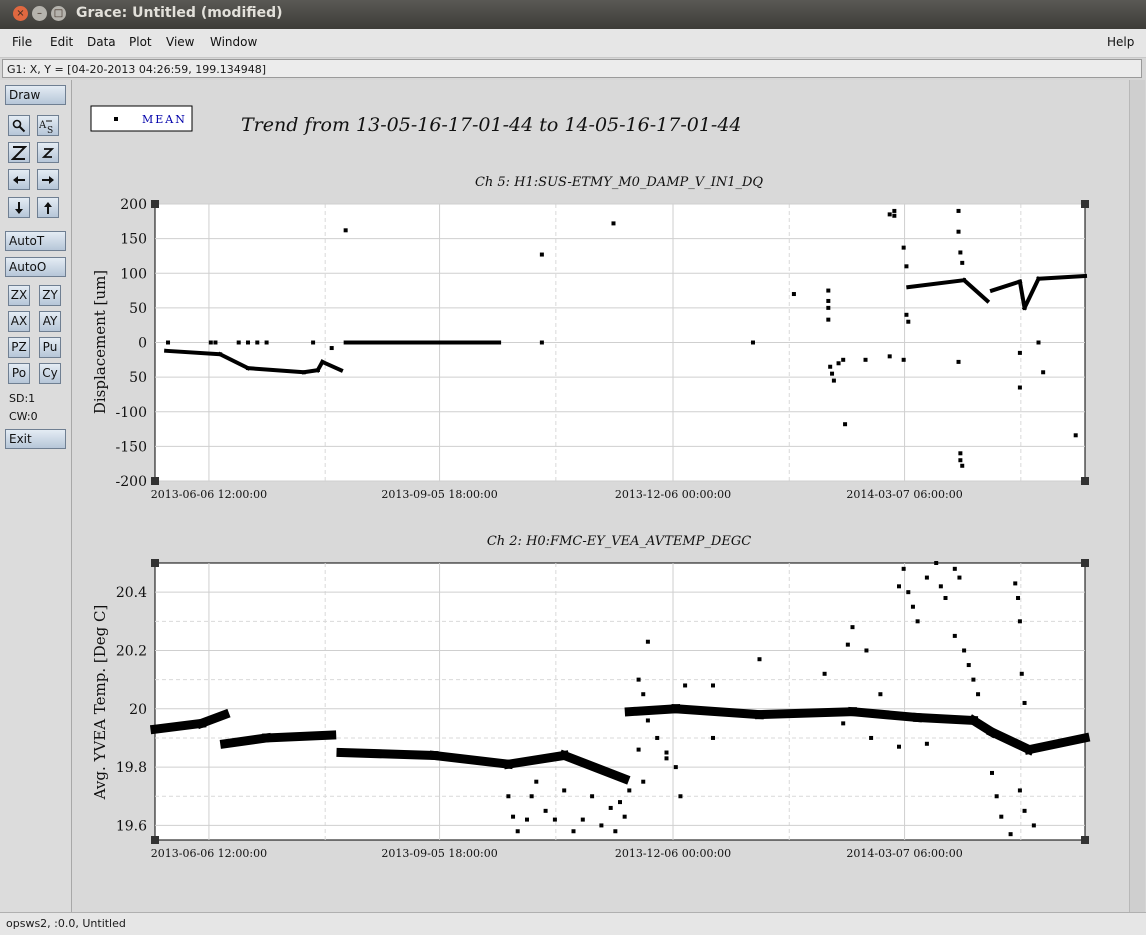 Image resolution: width=1146 pixels, height=935 pixels. Describe the element at coordinates (50, 347) in the screenshot. I see `pu-button: Pu` at that location.